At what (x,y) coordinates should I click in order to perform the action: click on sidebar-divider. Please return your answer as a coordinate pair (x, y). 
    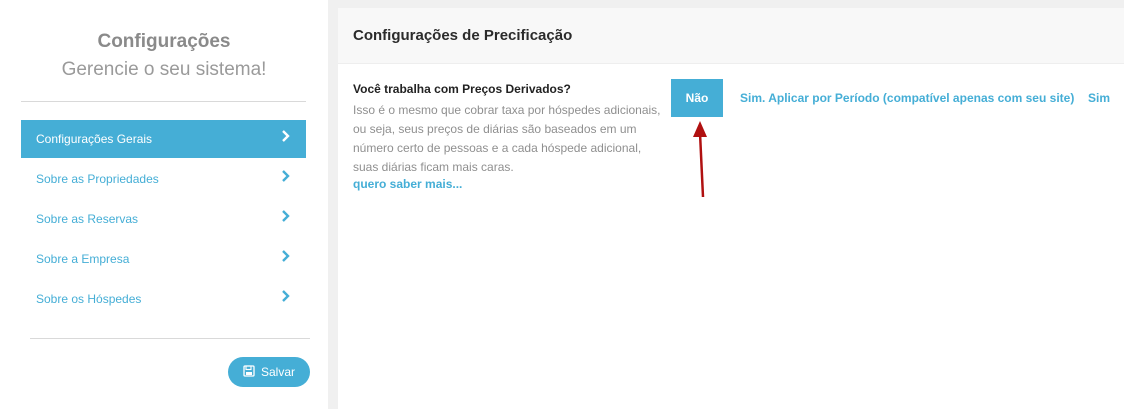
    Looking at the image, I should click on (163, 101).